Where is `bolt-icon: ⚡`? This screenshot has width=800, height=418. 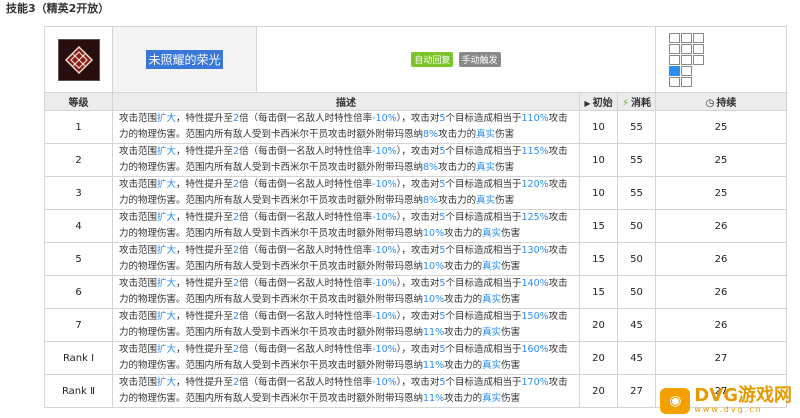 bolt-icon: ⚡ is located at coordinates (626, 103).